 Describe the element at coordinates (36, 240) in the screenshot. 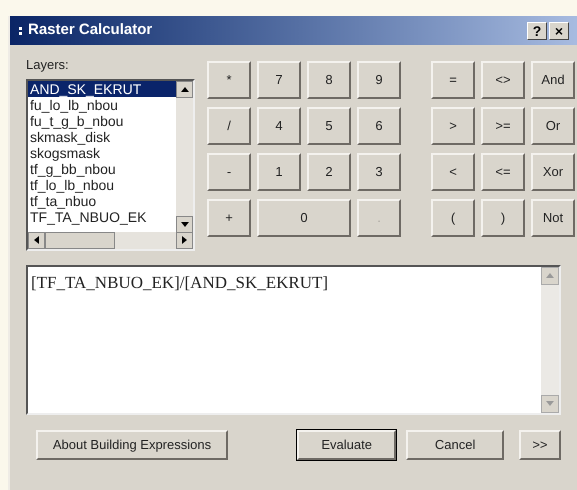

I see `scroll-left-icon` at that location.